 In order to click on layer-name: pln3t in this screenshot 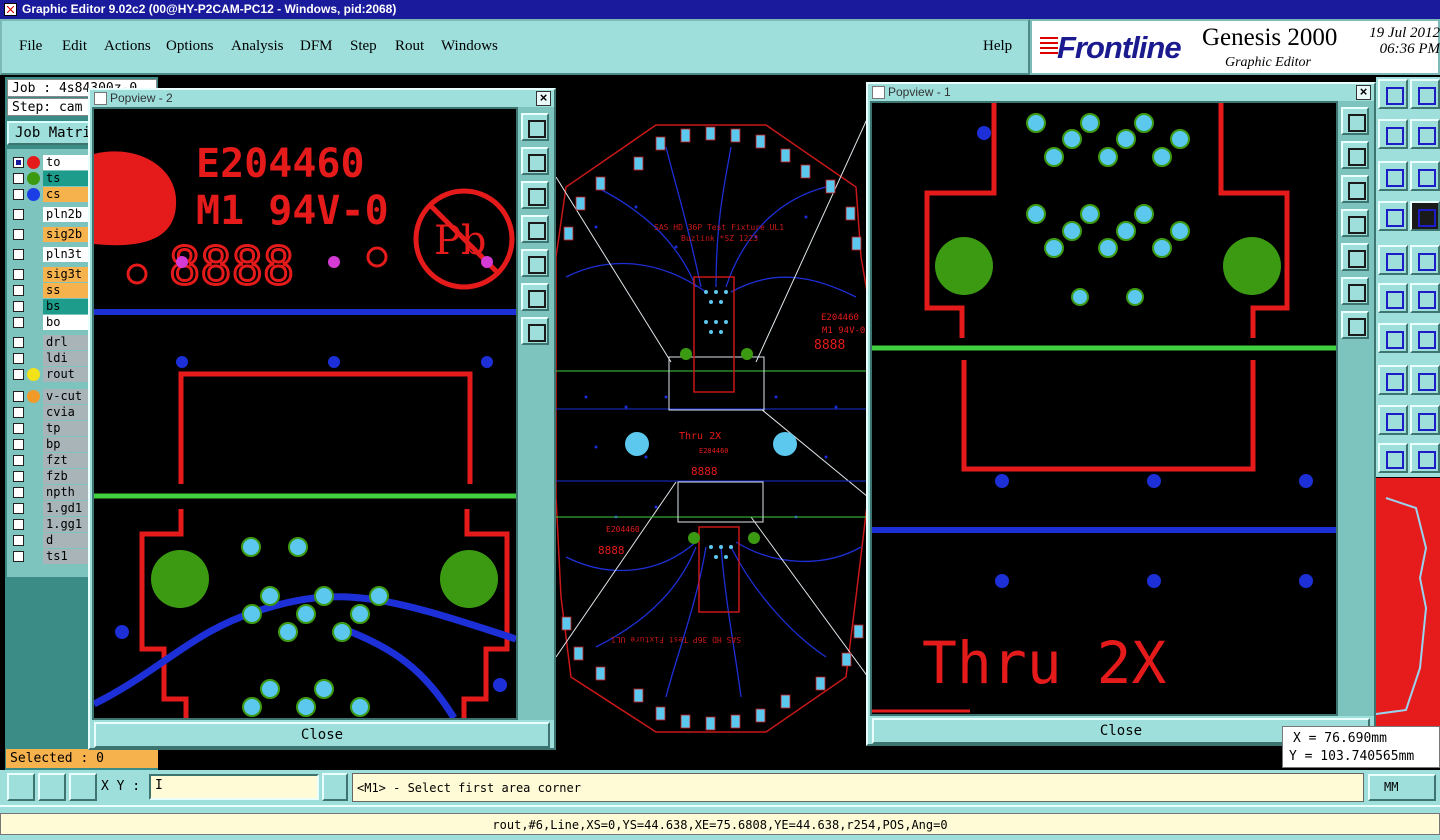, I will do `click(67, 254)`.